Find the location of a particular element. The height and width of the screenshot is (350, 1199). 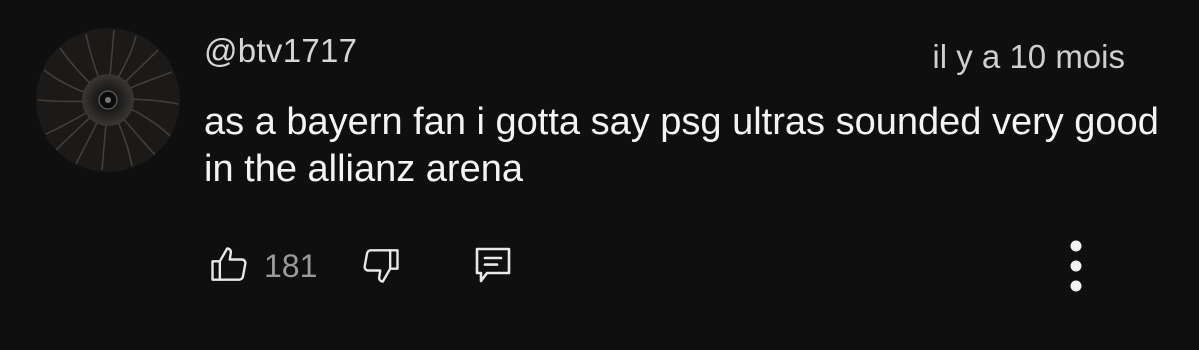

comment-actions: 181 is located at coordinates (654, 265).